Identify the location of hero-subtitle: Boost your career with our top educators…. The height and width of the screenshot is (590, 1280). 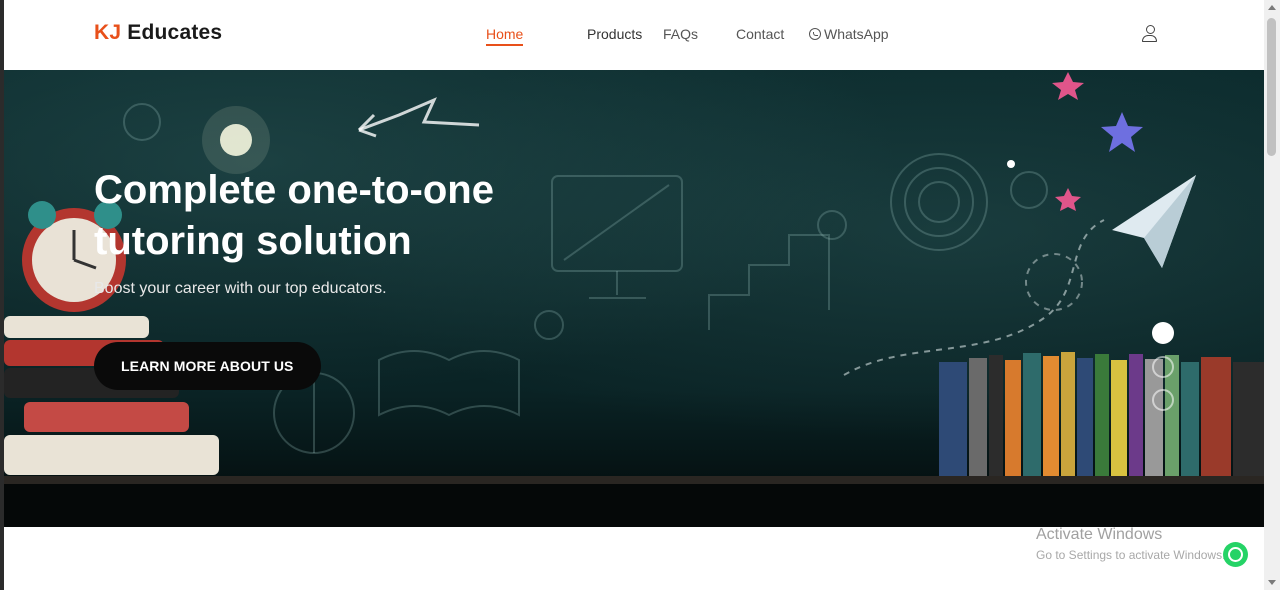
(240, 288).